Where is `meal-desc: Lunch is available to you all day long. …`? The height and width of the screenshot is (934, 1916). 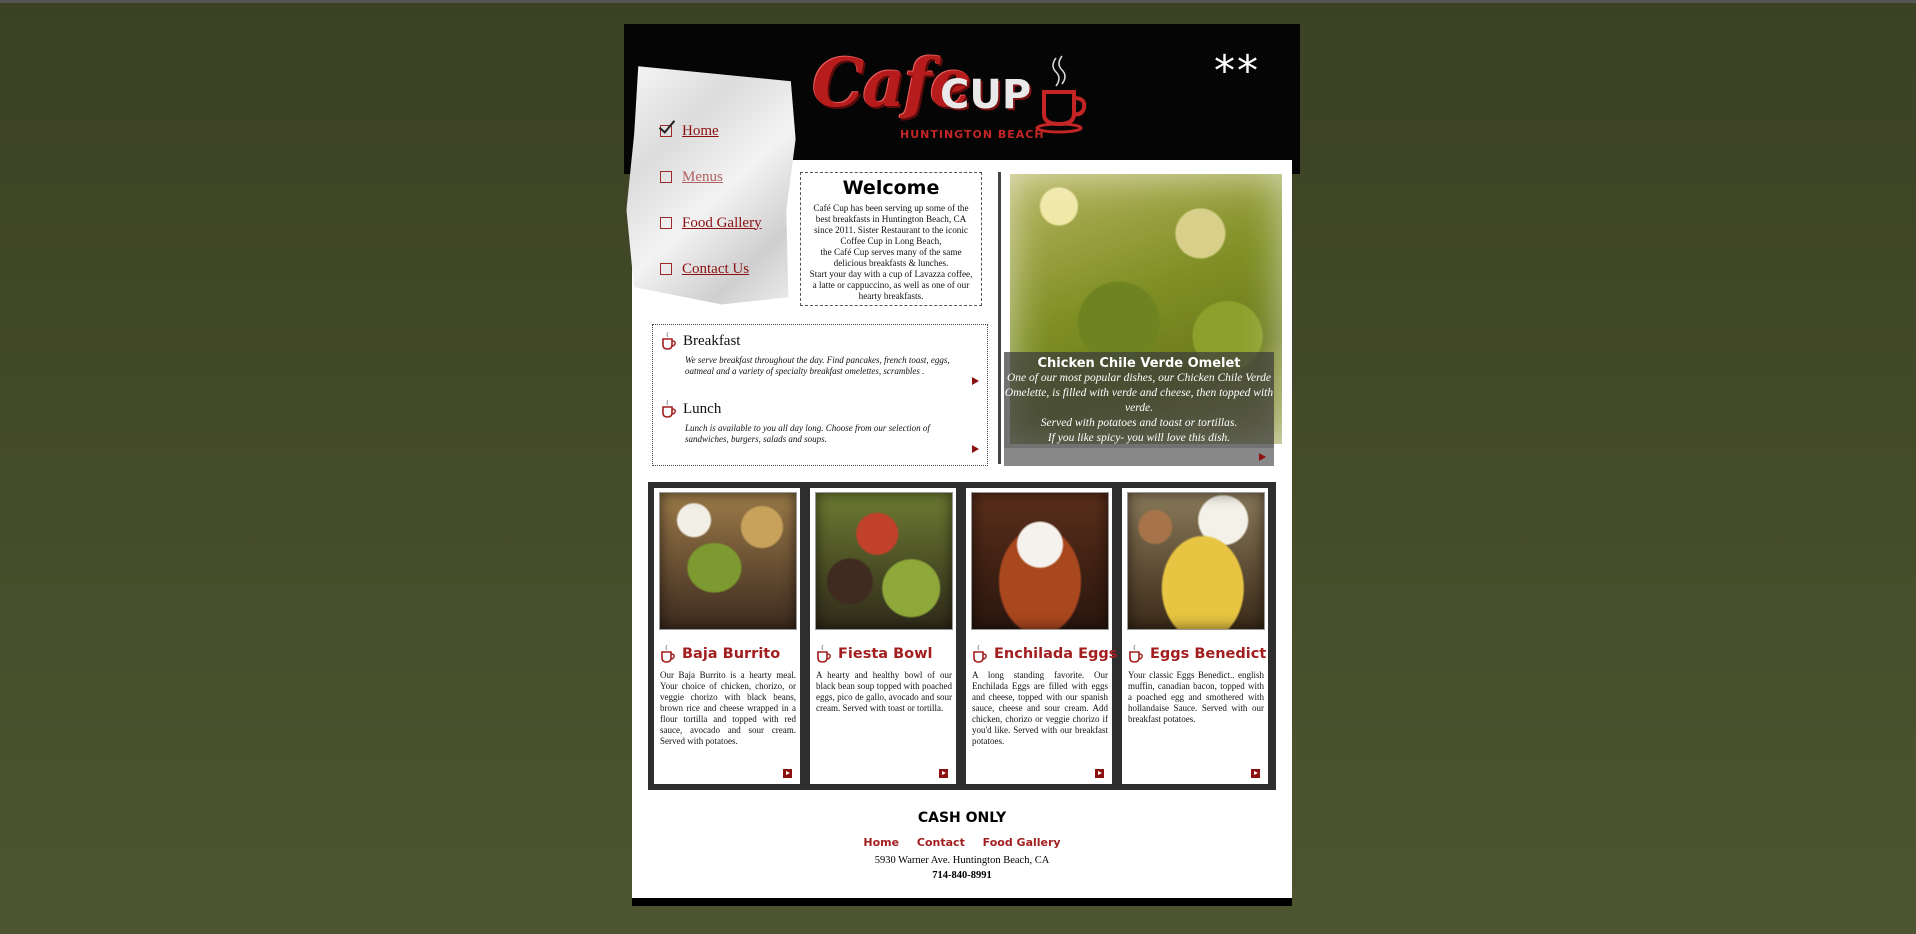 meal-desc: Lunch is available to you all day long. … is located at coordinates (807, 433).